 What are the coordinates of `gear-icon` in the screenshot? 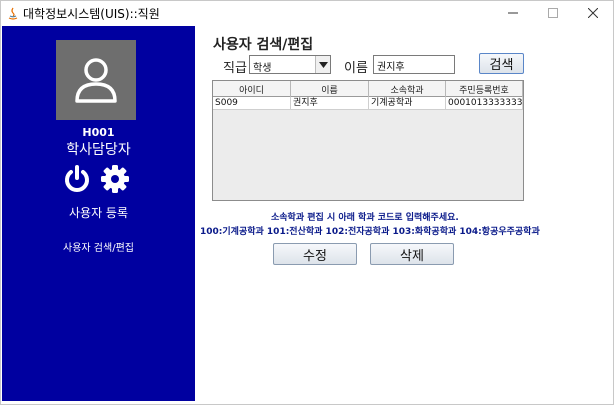 It's located at (115, 179).